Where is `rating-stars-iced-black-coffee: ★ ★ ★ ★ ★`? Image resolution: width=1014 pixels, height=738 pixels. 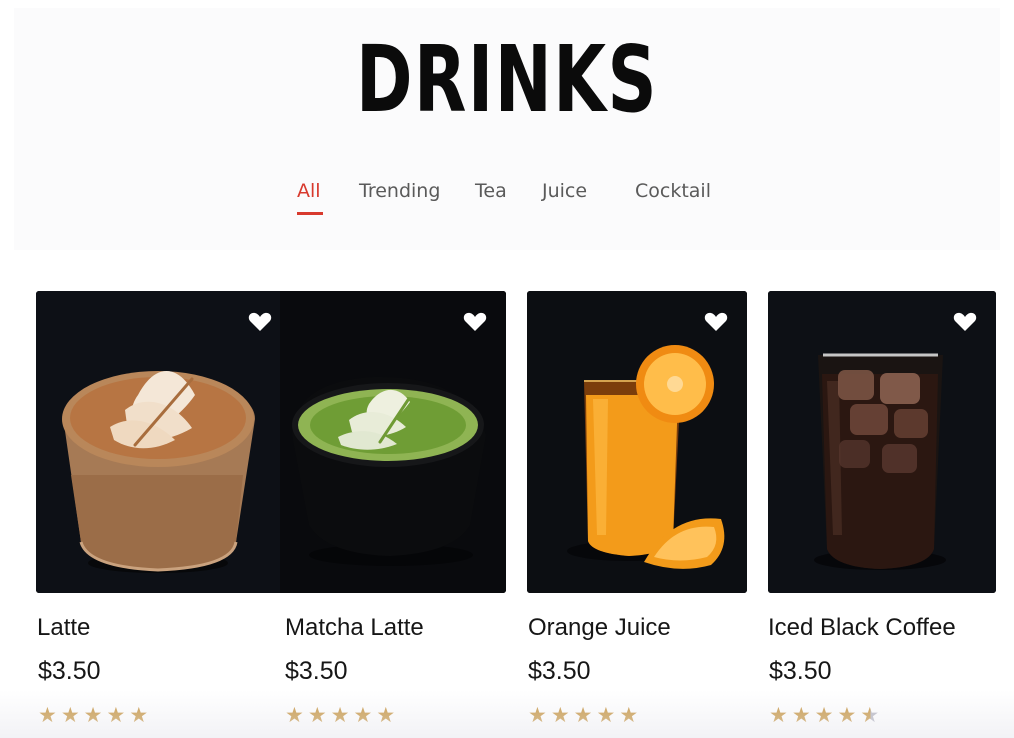
rating-stars-iced-black-coffee: ★ ★ ★ ★ ★ is located at coordinates (826, 715).